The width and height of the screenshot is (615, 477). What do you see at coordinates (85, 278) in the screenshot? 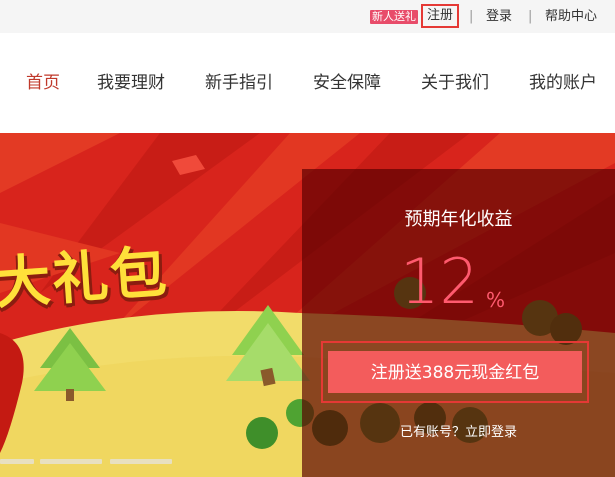
I see `gift-package-headline: 大礼包` at bounding box center [85, 278].